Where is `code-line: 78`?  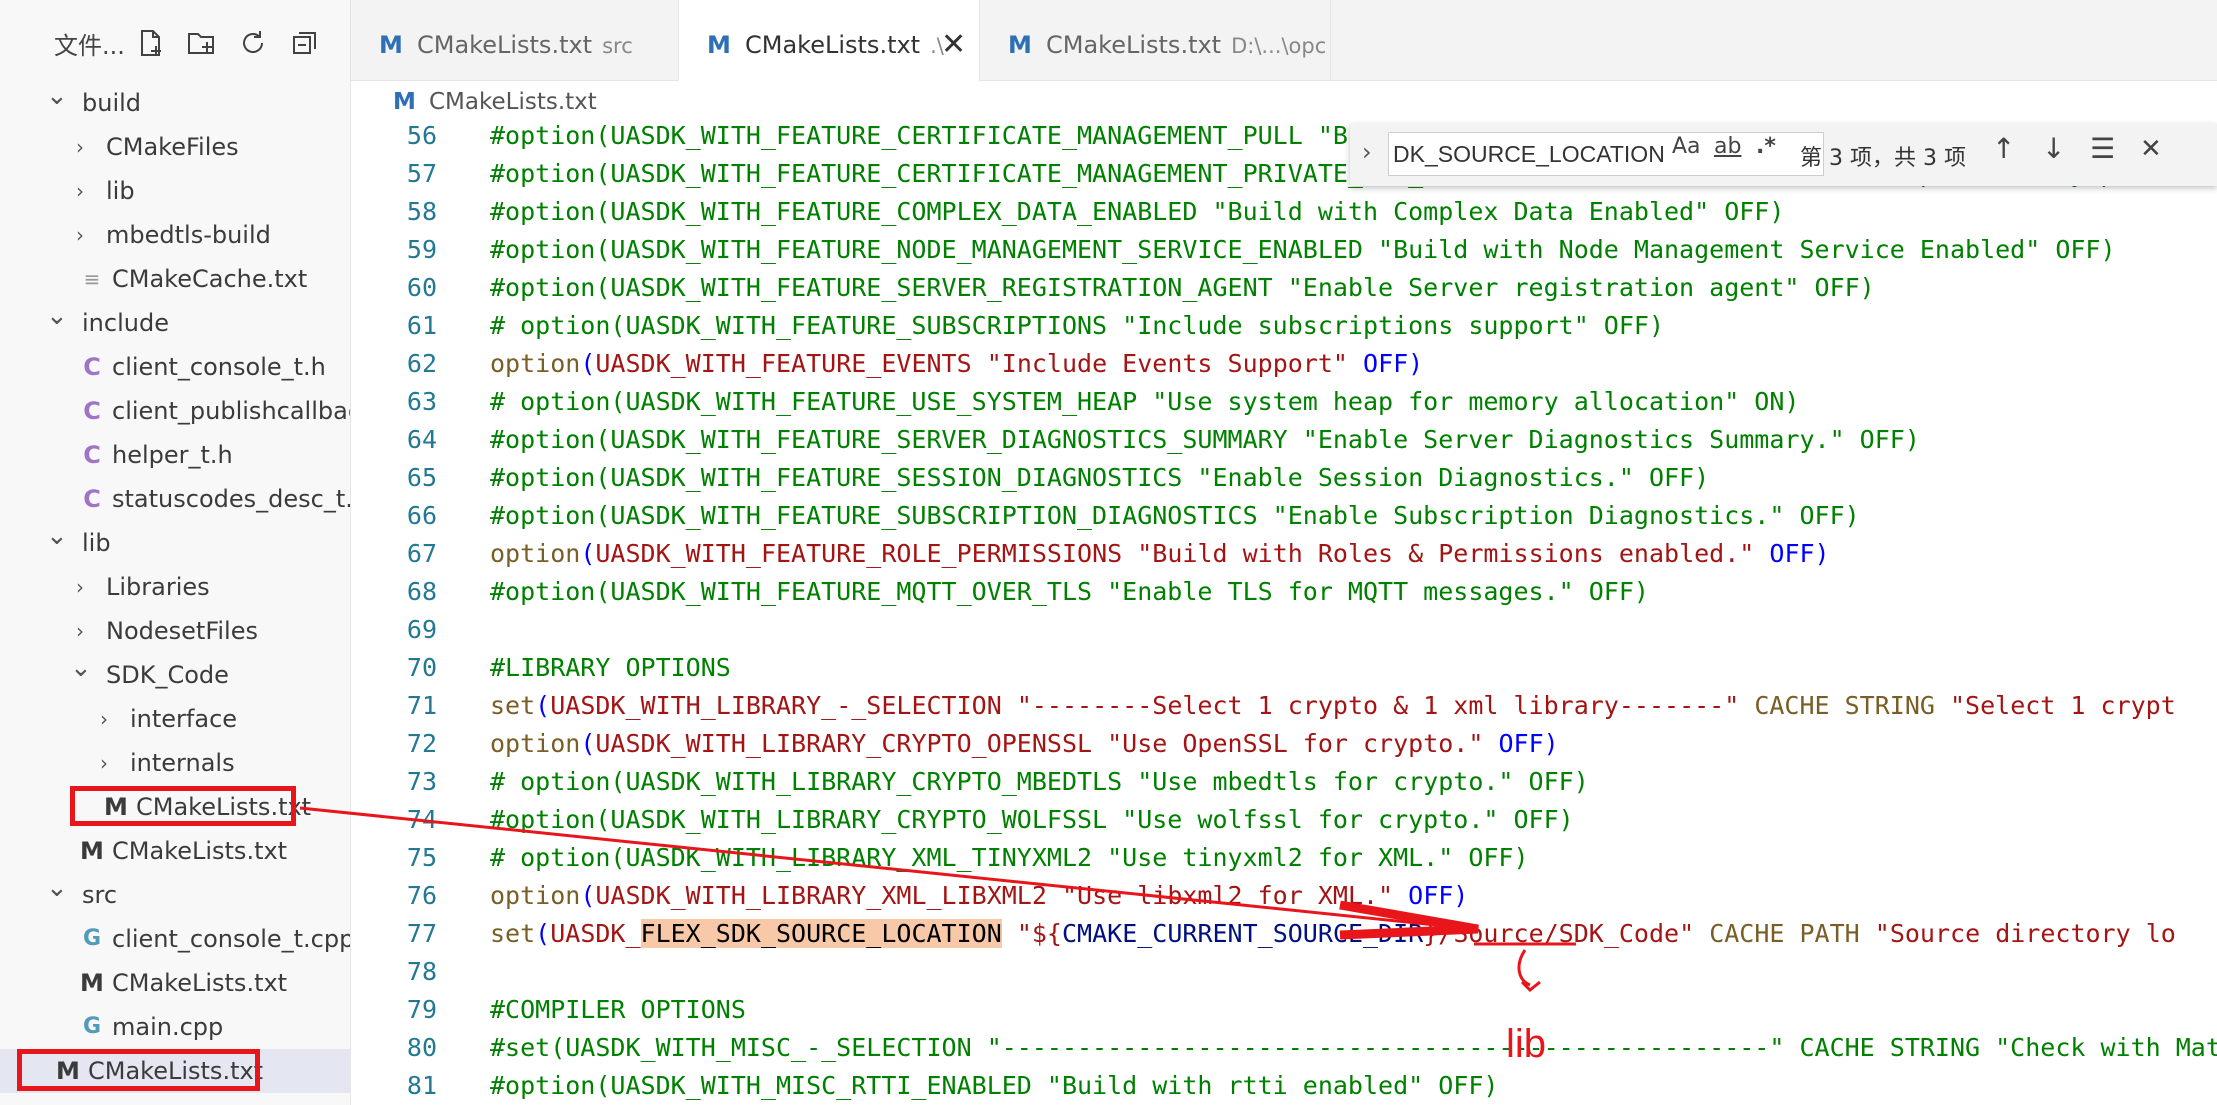 code-line: 78 is located at coordinates (1284, 972).